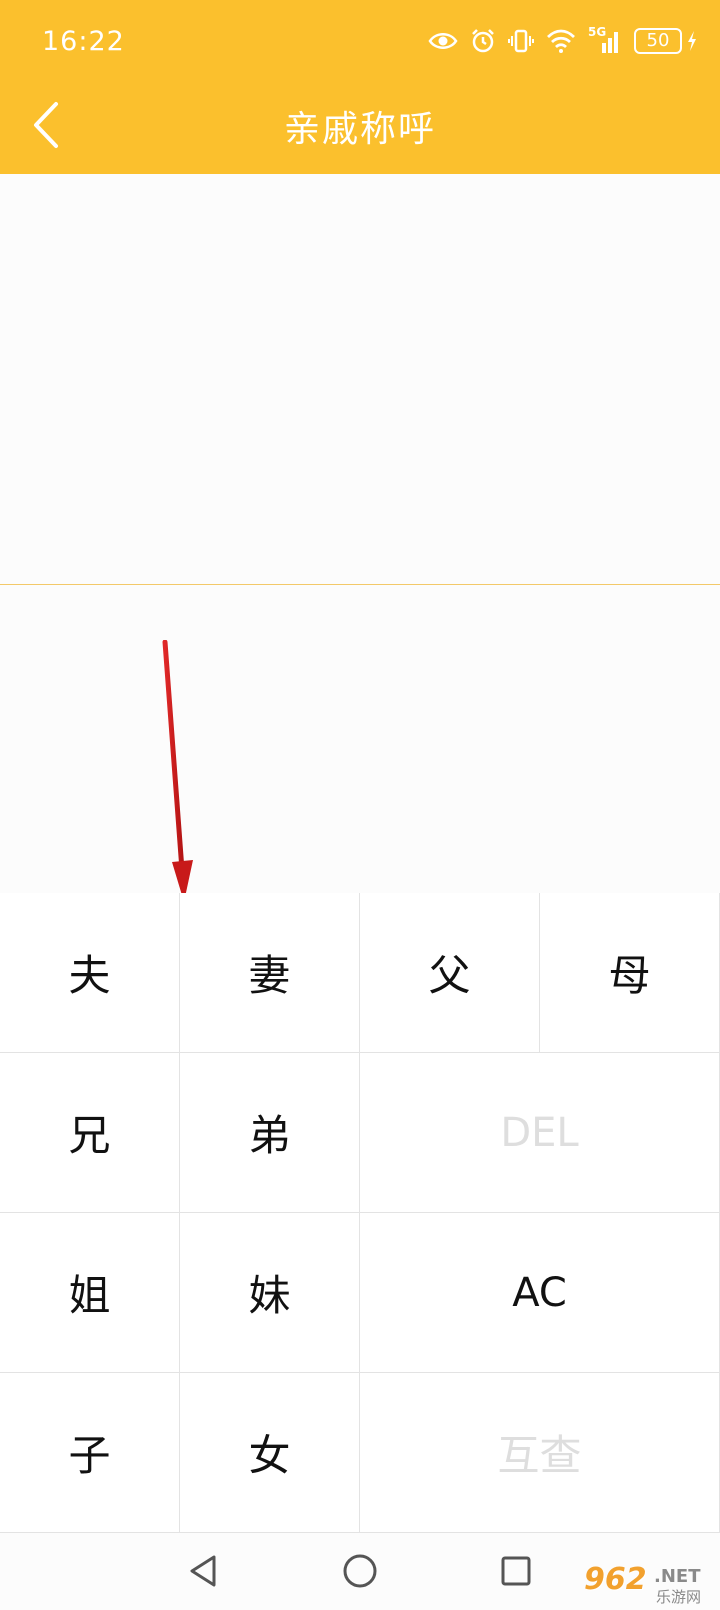 This screenshot has height=1610, width=720. I want to click on system-navbar: 962 .NET 乐游网, so click(360, 1571).